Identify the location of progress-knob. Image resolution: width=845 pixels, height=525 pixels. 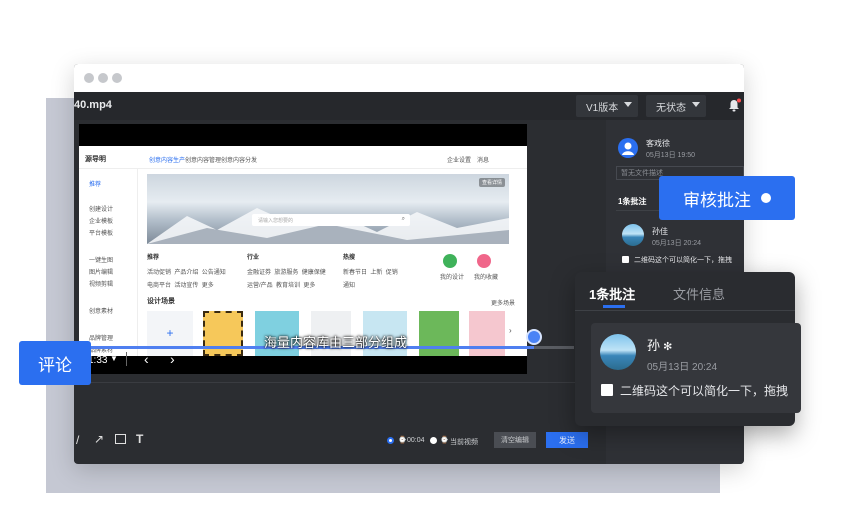
(534, 337).